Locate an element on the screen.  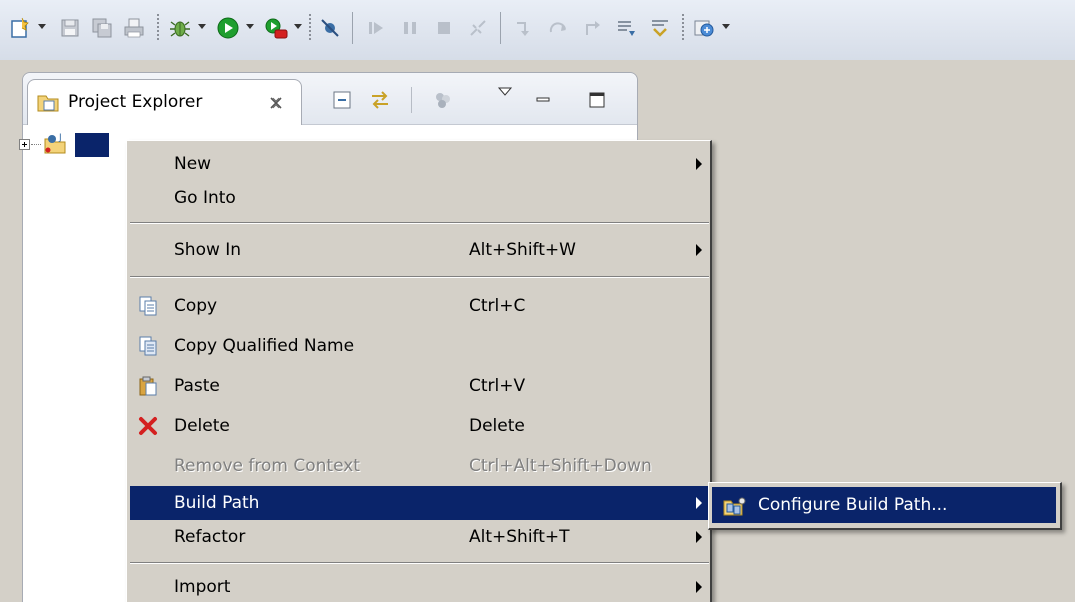
tree-connector is located at coordinates (36, 144).